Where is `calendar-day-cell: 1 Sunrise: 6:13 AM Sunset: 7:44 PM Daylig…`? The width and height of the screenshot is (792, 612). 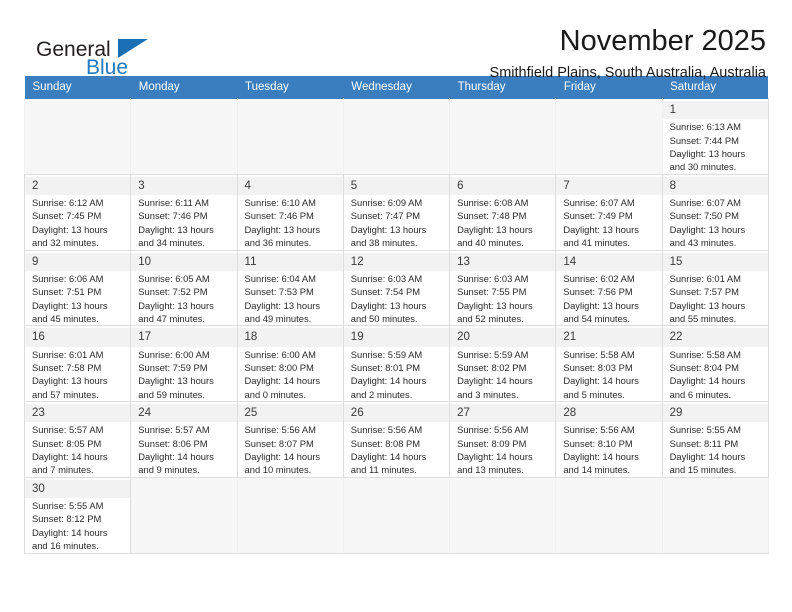
calendar-day-cell: 1 Sunrise: 6:13 AM Sunset: 7:44 PM Daylig… is located at coordinates (715, 136).